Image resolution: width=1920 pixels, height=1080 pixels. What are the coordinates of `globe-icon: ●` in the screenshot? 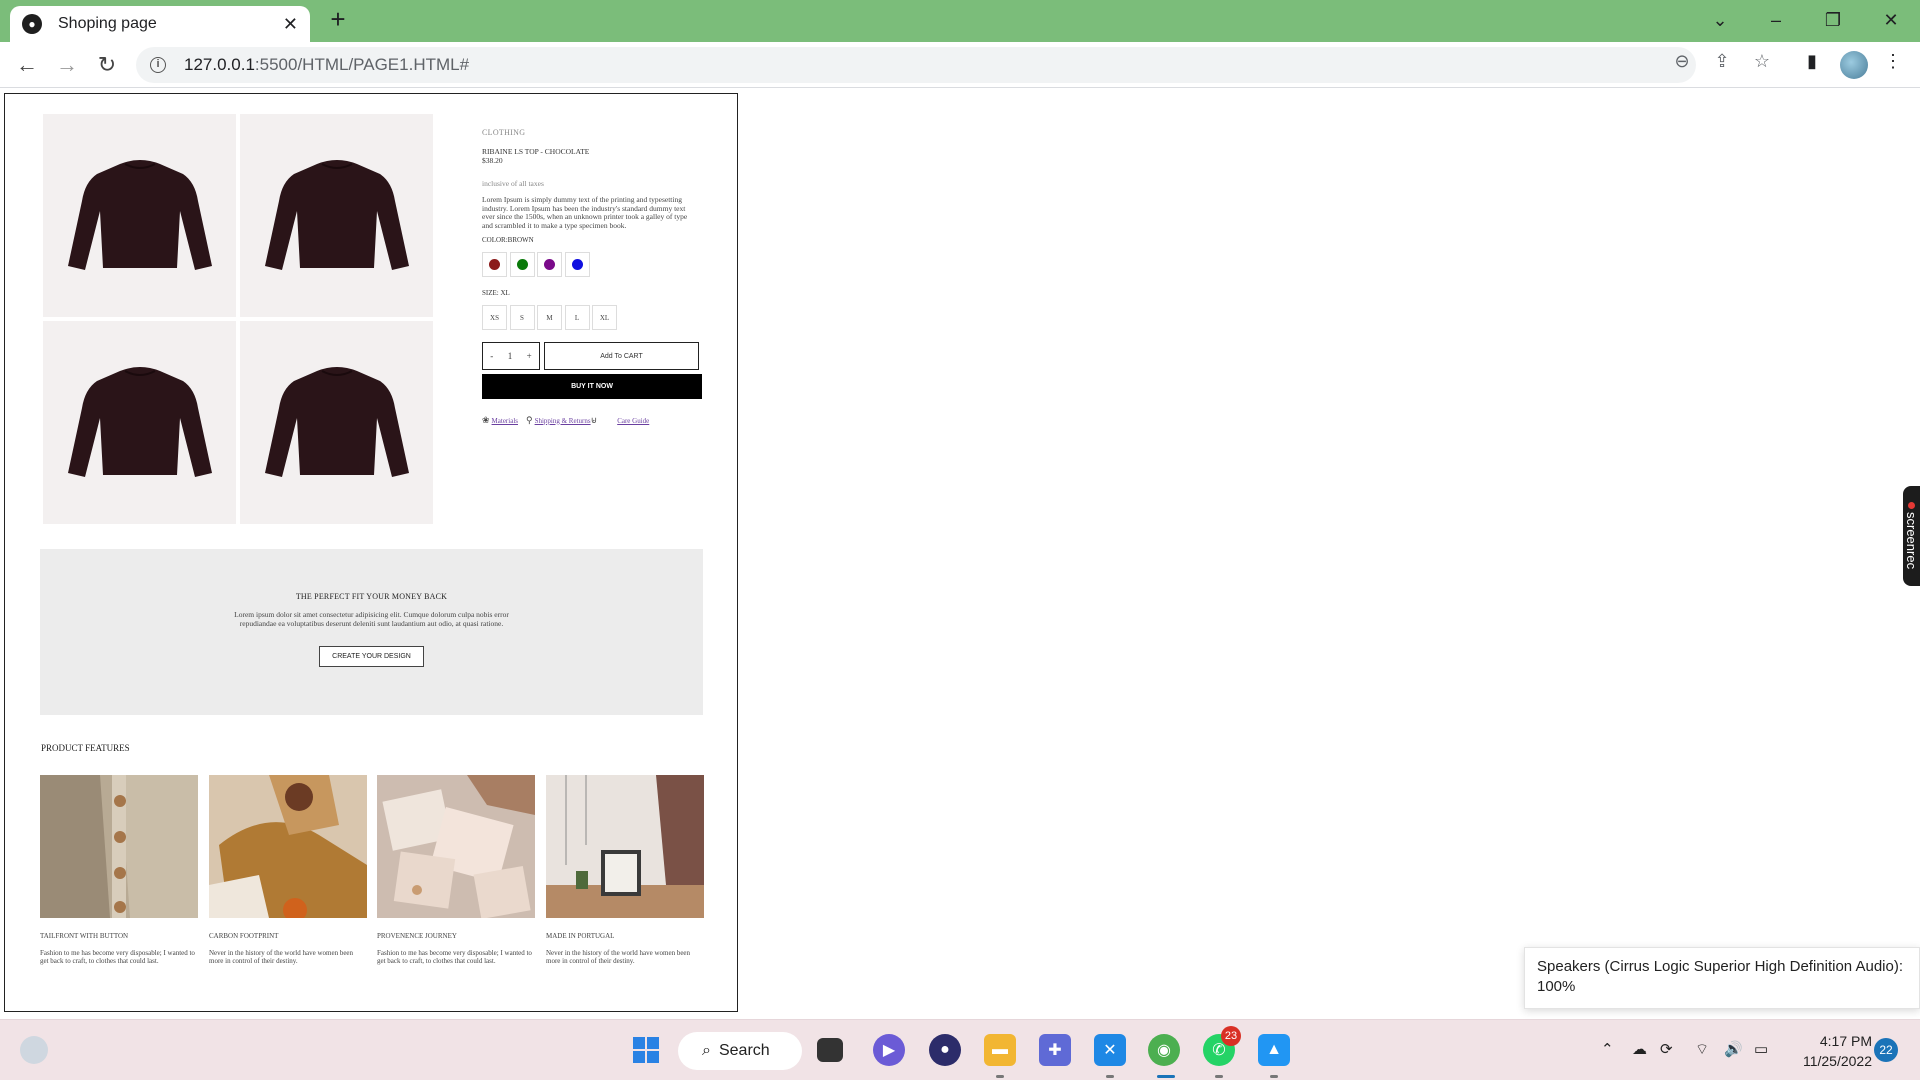 It's located at (32, 24).